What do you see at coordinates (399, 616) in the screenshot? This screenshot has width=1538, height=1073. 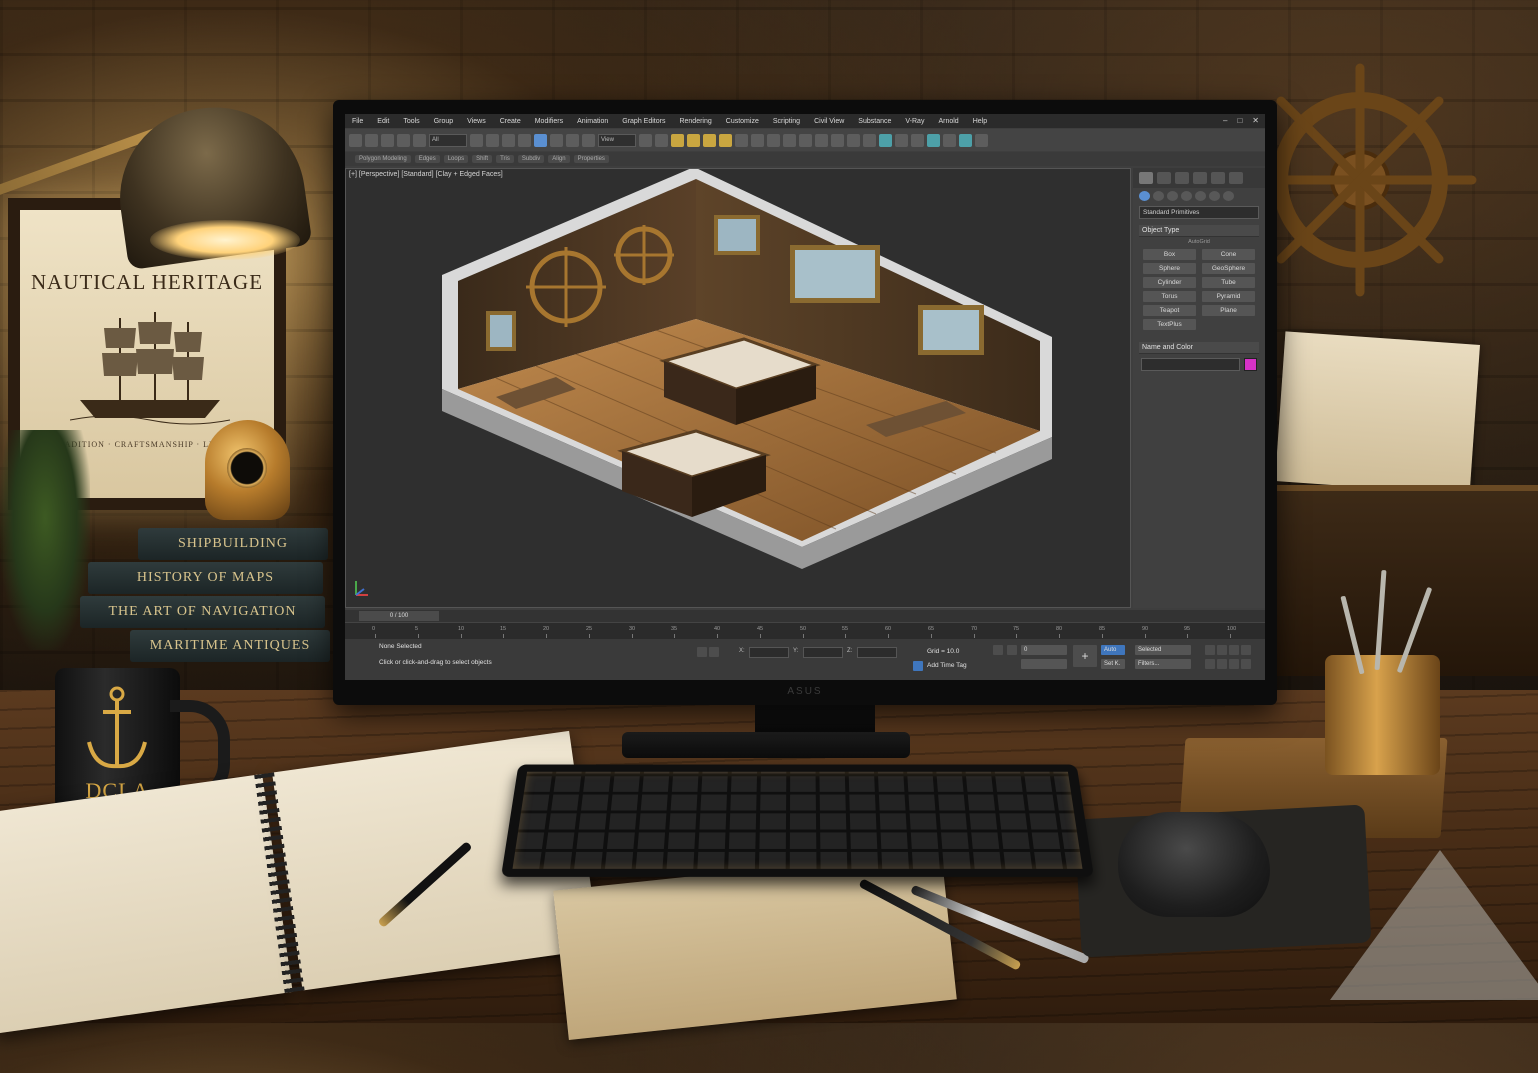 I see `time-slider: 0 / 100` at bounding box center [399, 616].